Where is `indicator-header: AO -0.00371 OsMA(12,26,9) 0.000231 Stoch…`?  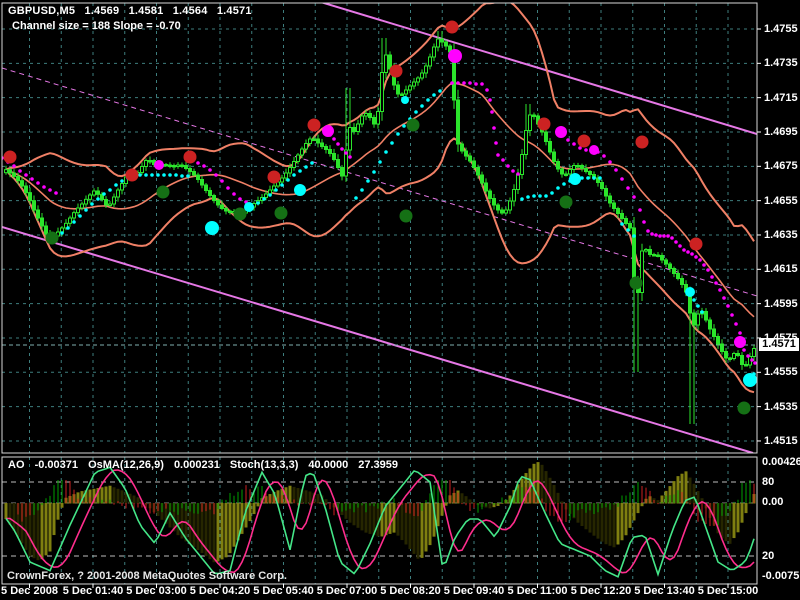
indicator-header: AO -0.00371 OsMA(12,26,9) 0.000231 Stoch… is located at coordinates (206, 465).